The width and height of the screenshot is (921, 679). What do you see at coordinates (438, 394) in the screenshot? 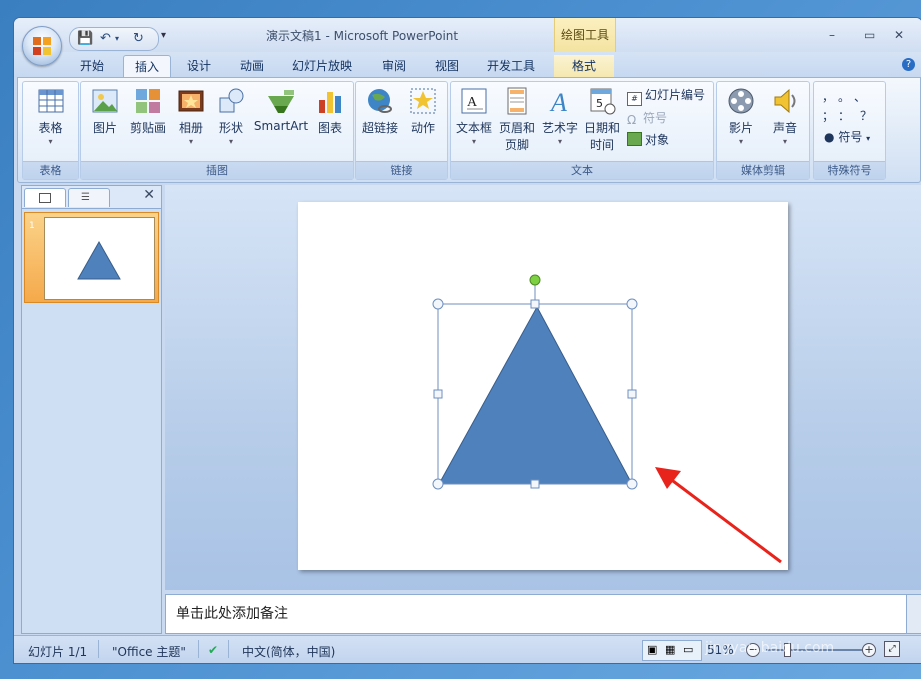
I see `resize-handle-left` at bounding box center [438, 394].